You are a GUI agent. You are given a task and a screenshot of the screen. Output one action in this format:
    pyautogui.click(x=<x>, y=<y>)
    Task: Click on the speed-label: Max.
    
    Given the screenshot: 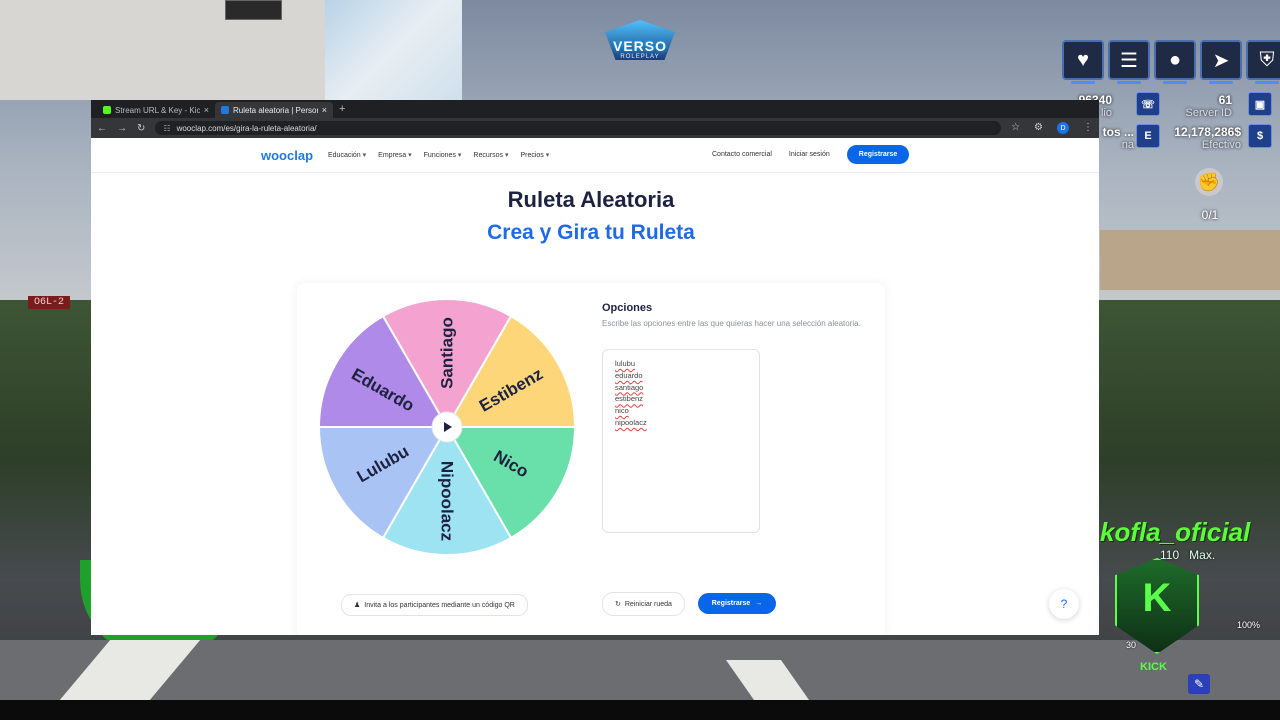 What is the action you would take?
    pyautogui.click(x=1202, y=555)
    